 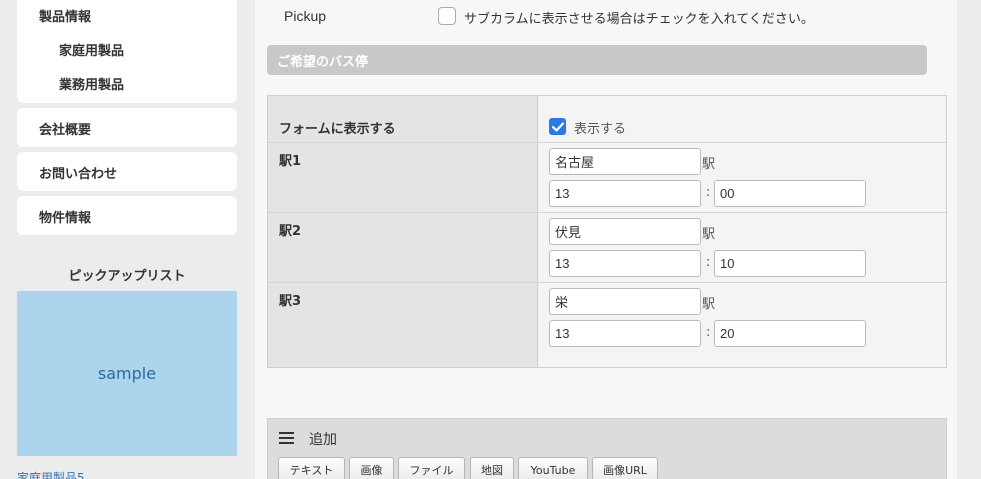 I want to click on pickup-checkbox-text: サブカラムに表示させる場合はチェックを入れてください。, so click(x=639, y=19).